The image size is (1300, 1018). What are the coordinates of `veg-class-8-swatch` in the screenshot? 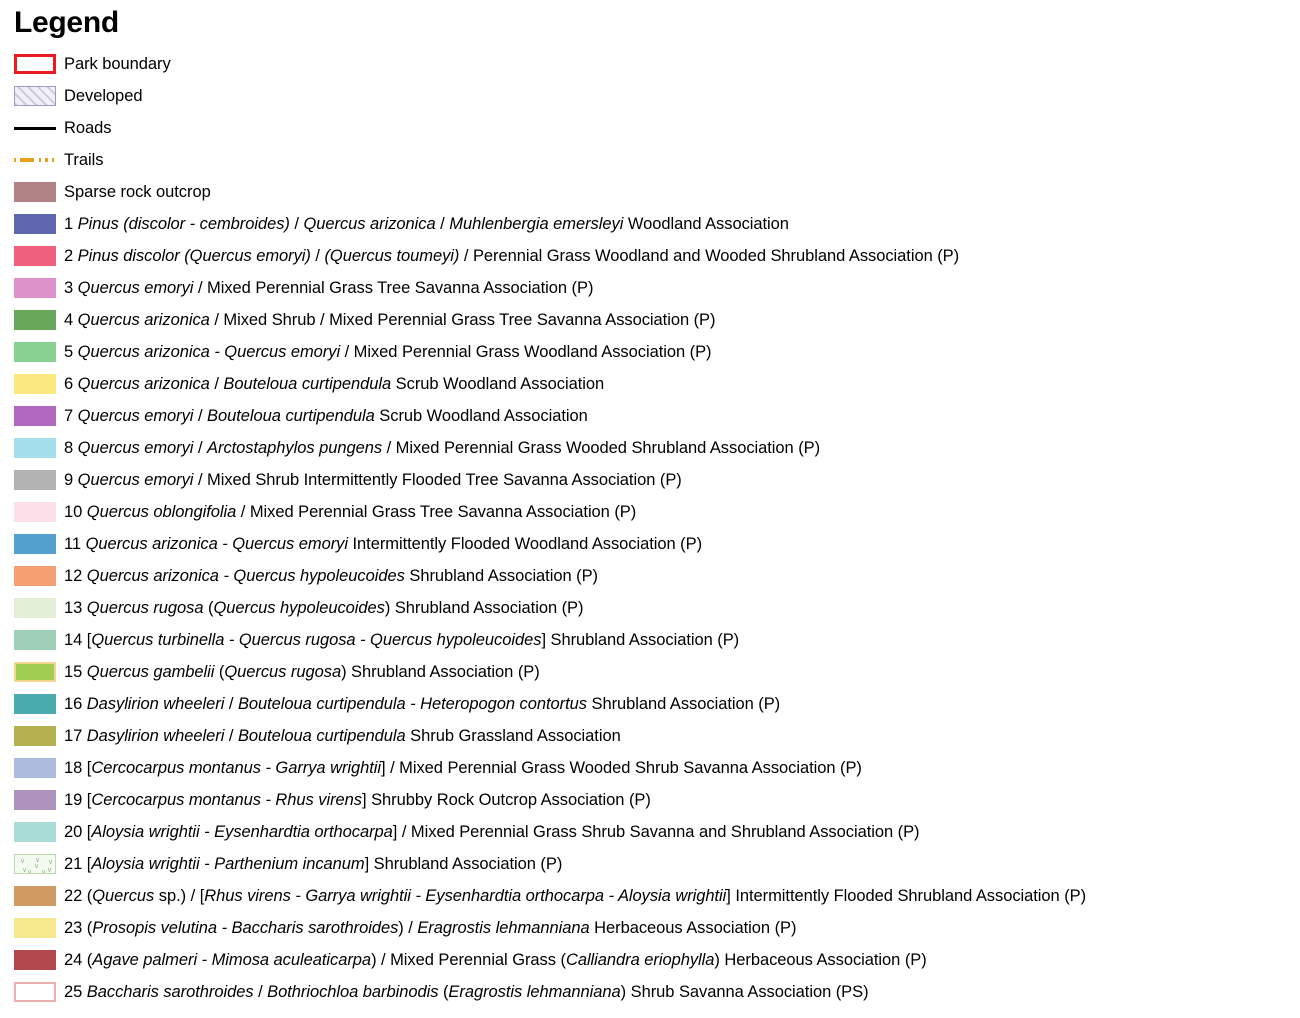 It's located at (35, 448).